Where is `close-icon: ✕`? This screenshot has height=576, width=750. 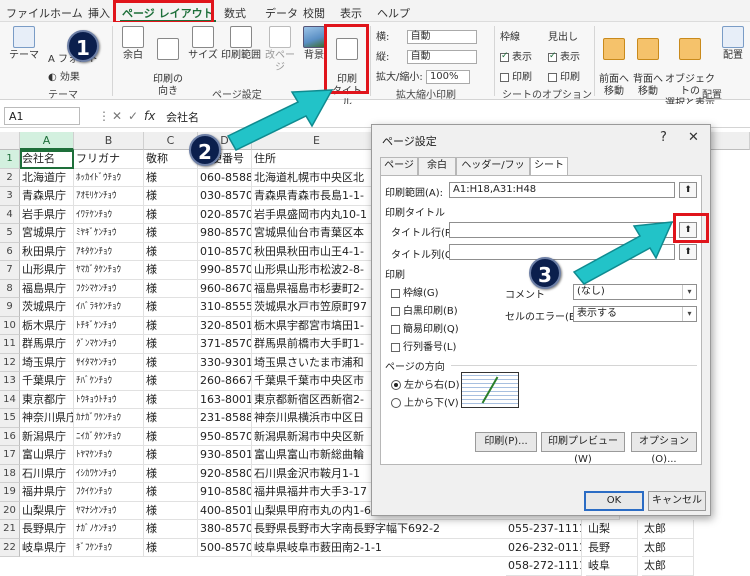 close-icon: ✕ is located at coordinates (693, 137).